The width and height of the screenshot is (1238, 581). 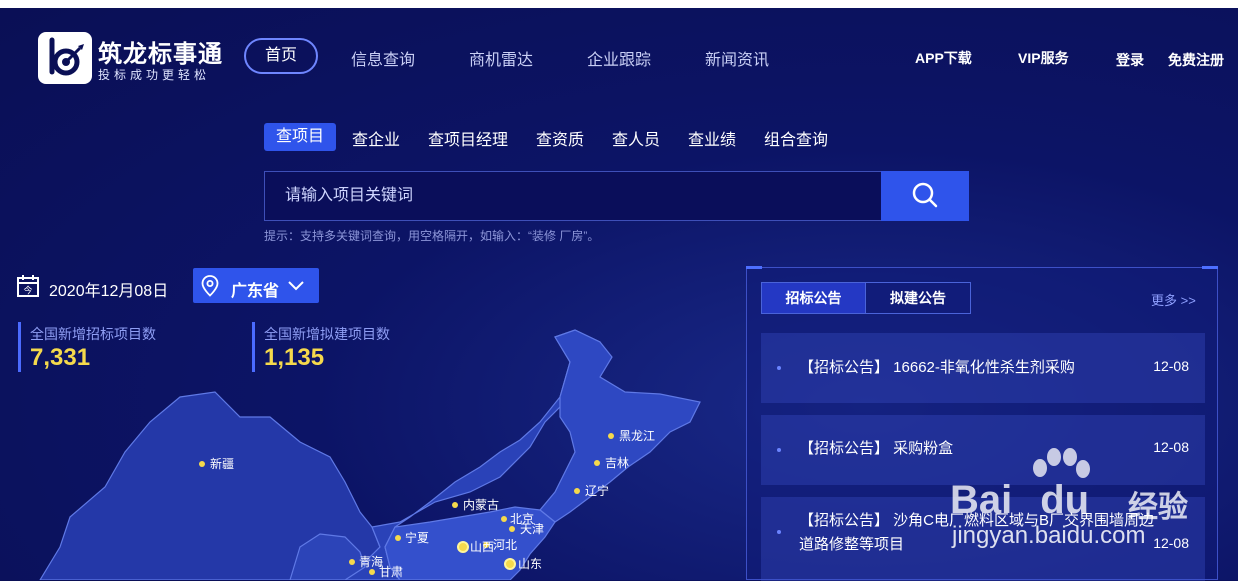 I want to click on chevron-down-icon, so click(x=296, y=286).